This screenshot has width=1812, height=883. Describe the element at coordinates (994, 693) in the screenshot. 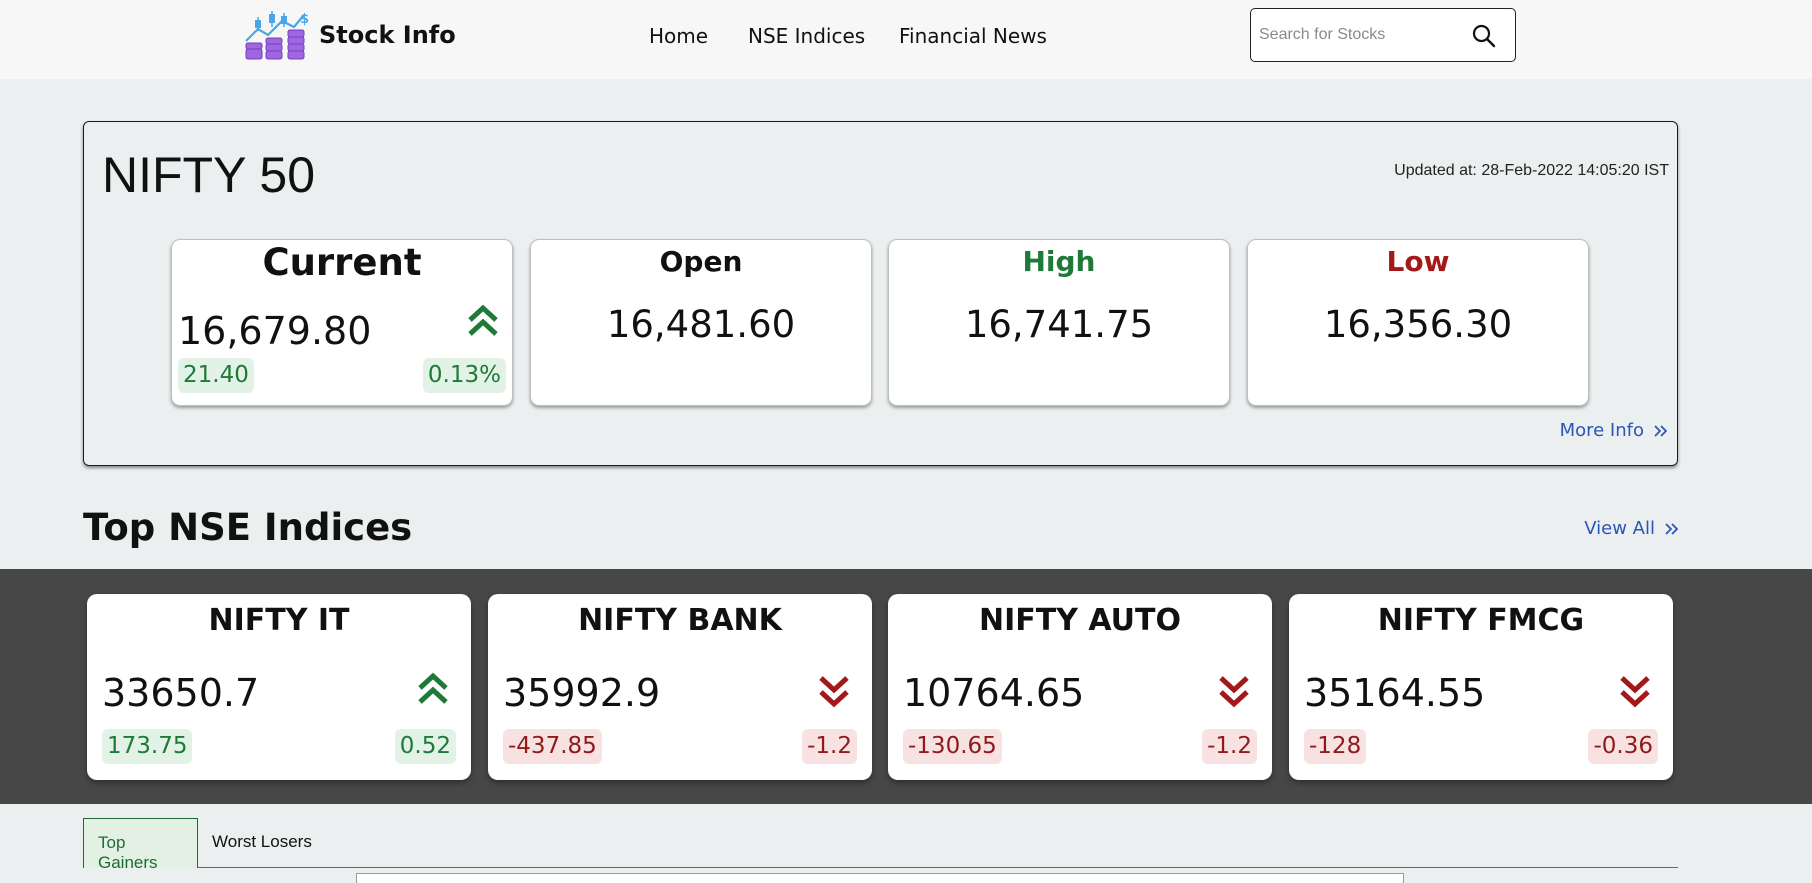

I see `index-value: 10764.65` at that location.